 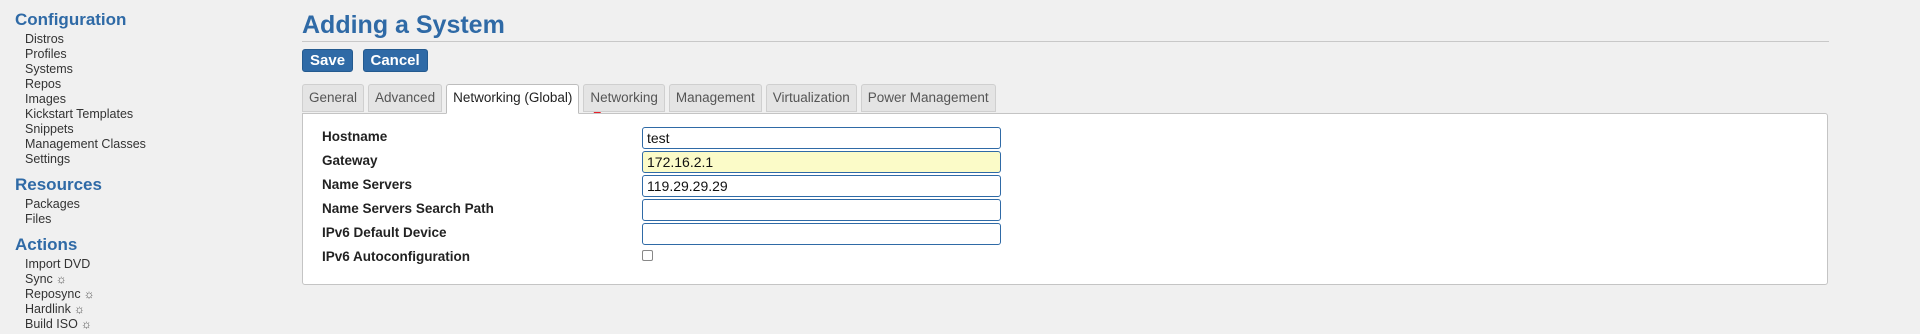 What do you see at coordinates (48, 309) in the screenshot?
I see `hardlink-label: Hardlink` at bounding box center [48, 309].